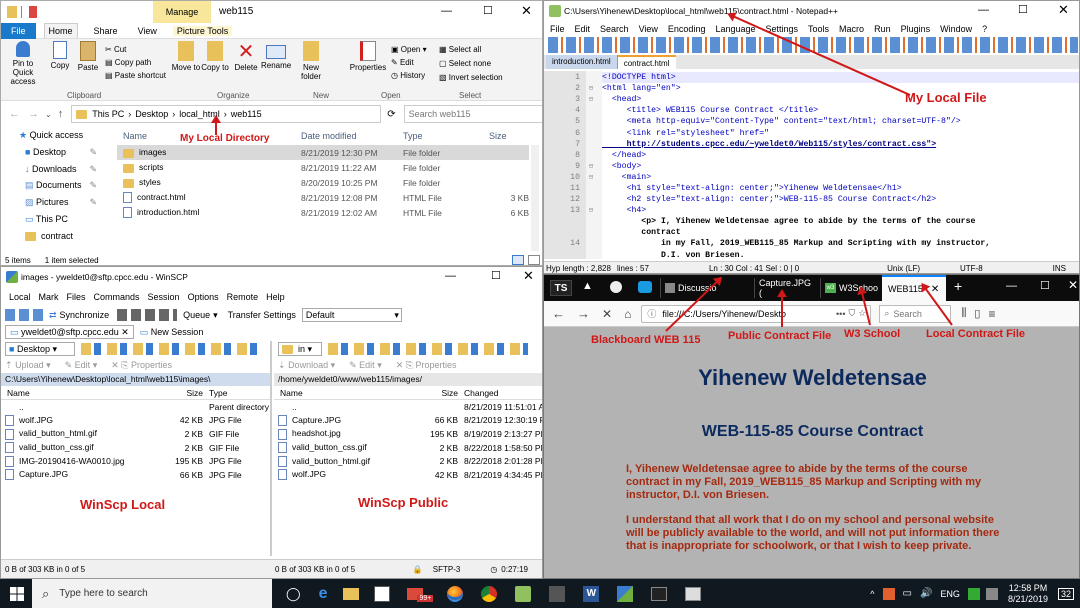 The width and height of the screenshot is (1080, 608). I want to click on taskbar-search: ⌕ Type here to search, so click(152, 593).